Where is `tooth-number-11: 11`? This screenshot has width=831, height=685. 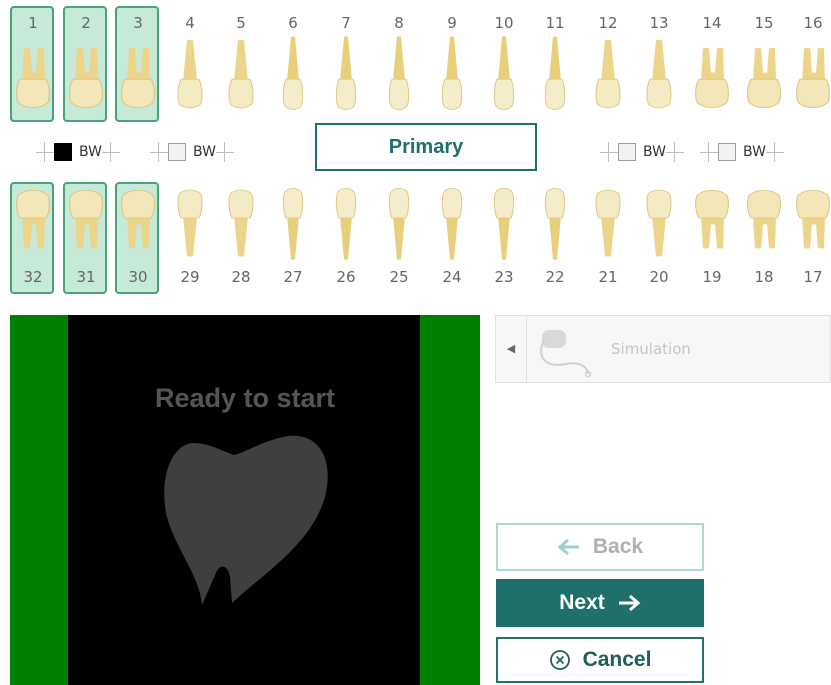
tooth-number-11: 11 is located at coordinates (555, 23).